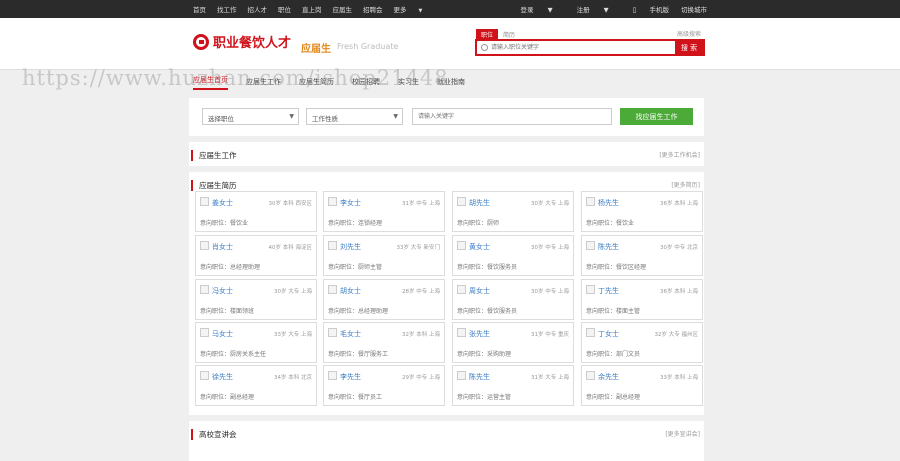 The image size is (900, 461). Describe the element at coordinates (199, 9) in the screenshot. I see `top-nav-home: 首页` at that location.